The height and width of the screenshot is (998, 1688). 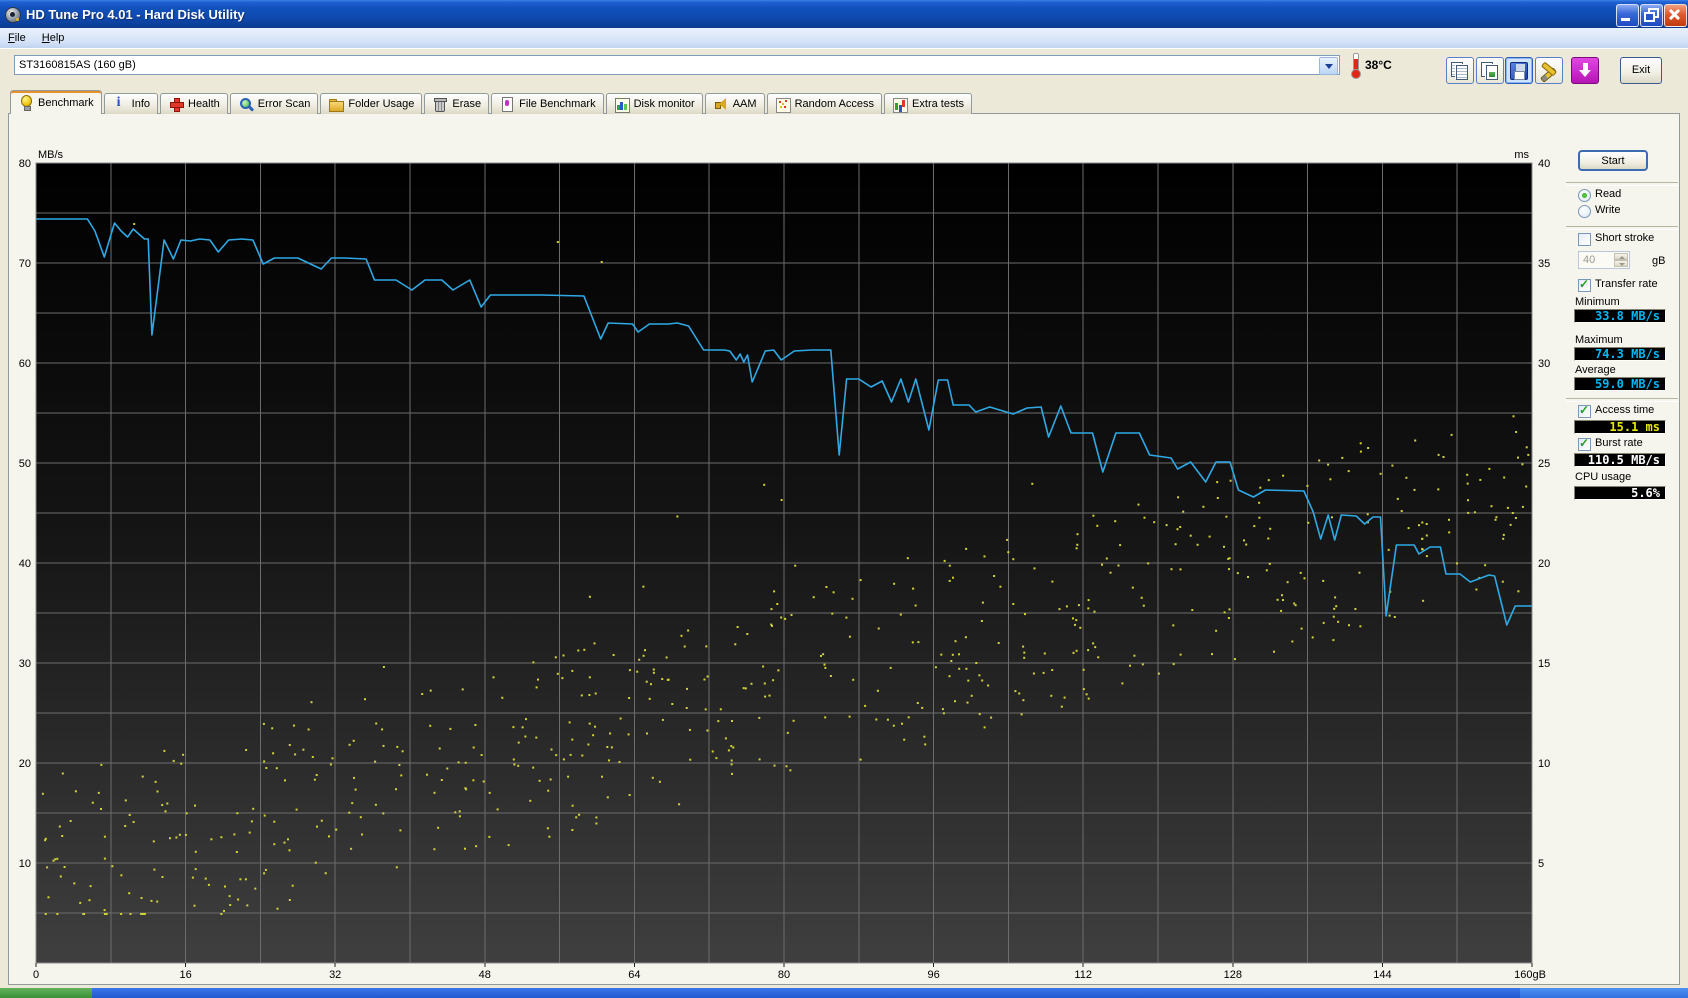 I want to click on toolbar: ST3160815AS (160 gB) 38°C Exit, so click(x=844, y=69).